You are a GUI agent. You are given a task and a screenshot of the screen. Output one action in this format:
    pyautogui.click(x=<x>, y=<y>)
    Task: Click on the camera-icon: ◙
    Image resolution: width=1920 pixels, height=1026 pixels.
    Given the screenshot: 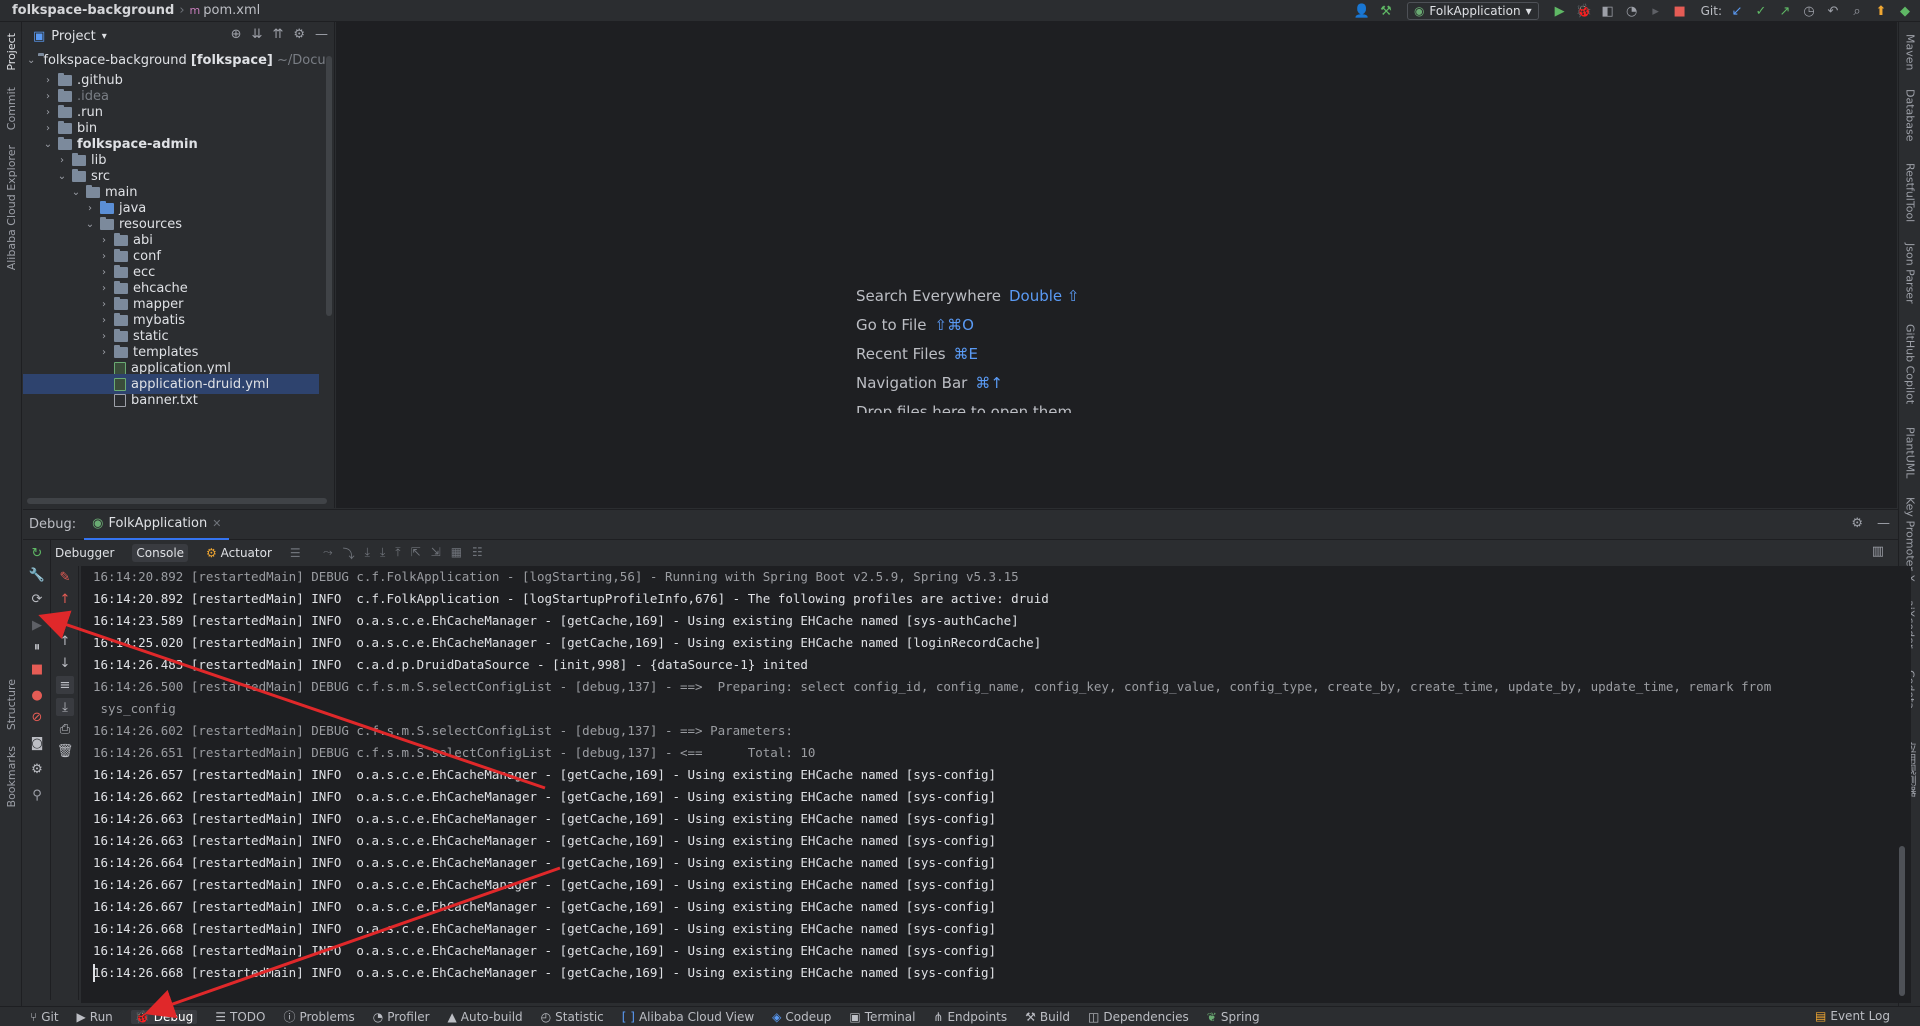 What is the action you would take?
    pyautogui.click(x=37, y=743)
    